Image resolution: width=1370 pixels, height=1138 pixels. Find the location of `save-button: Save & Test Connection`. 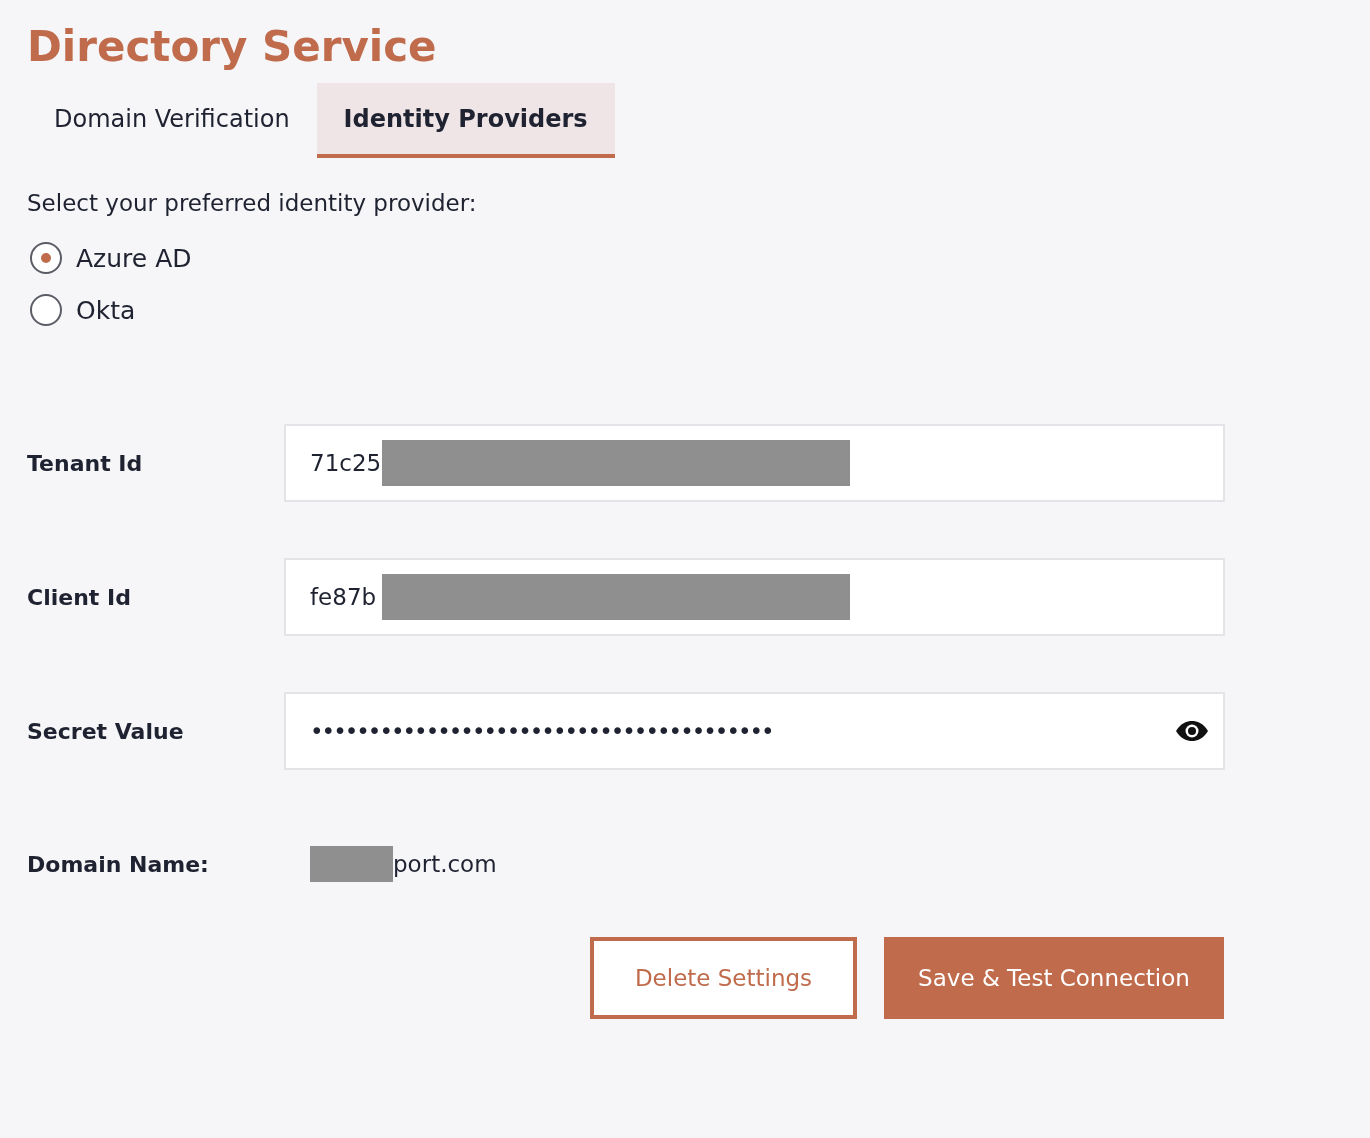

save-button: Save & Test Connection is located at coordinates (1054, 978).